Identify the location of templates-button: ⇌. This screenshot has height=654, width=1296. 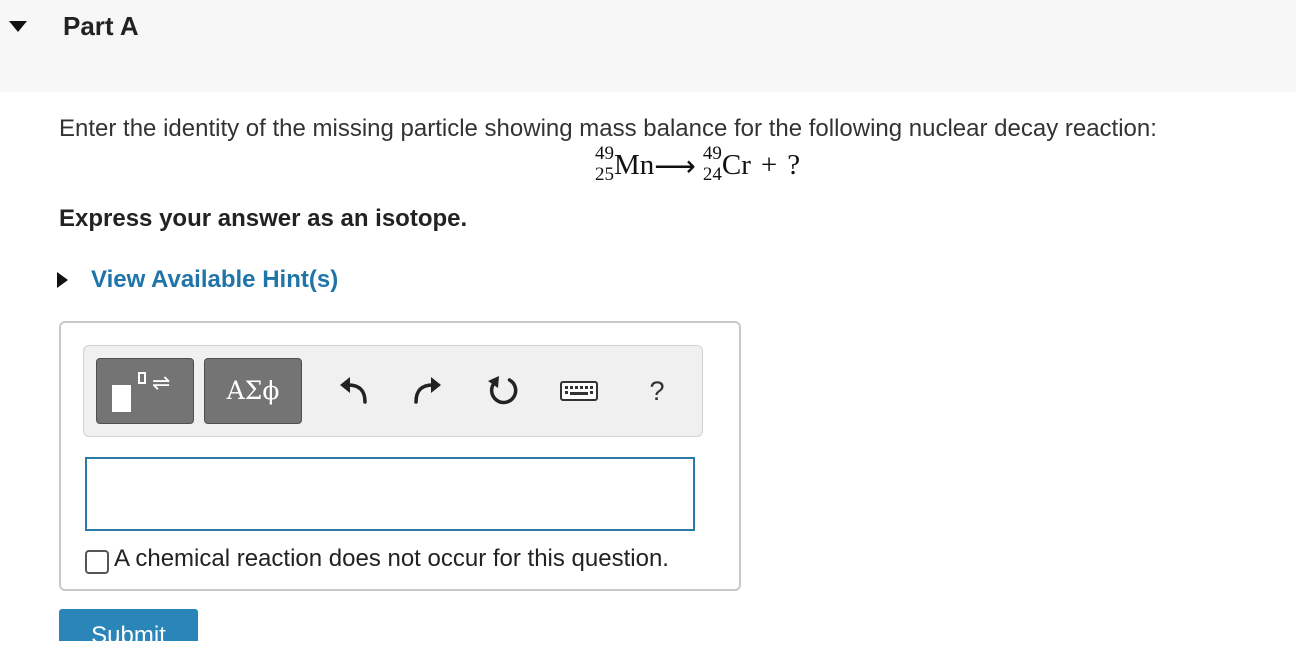
(145, 391).